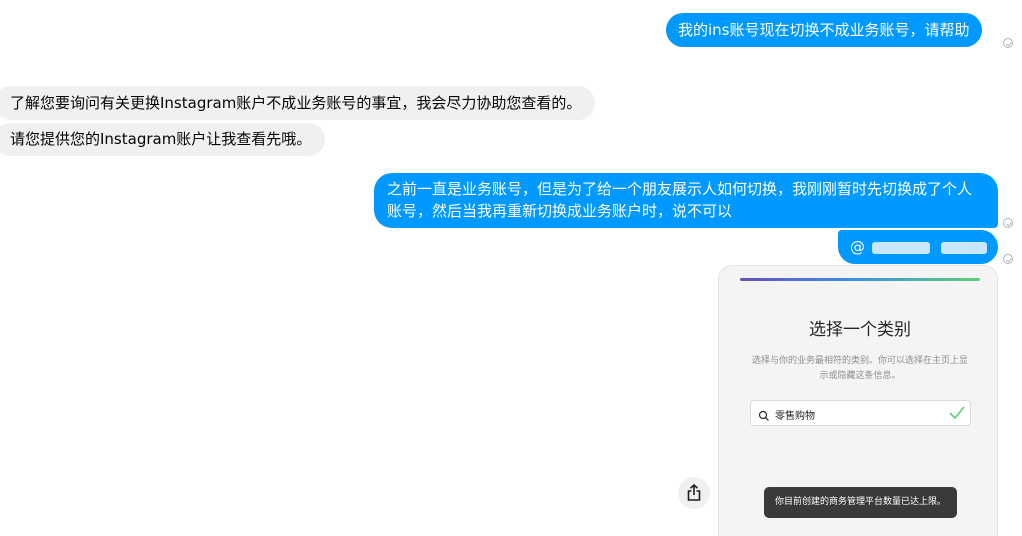  What do you see at coordinates (795, 416) in the screenshot?
I see `category-value: 零售购物` at bounding box center [795, 416].